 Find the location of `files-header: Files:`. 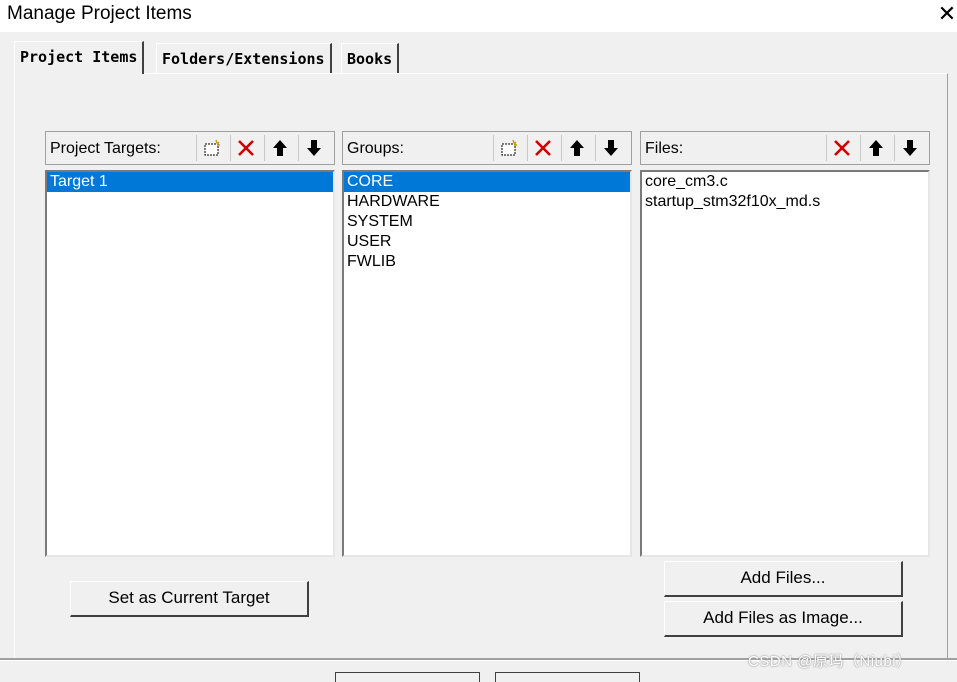

files-header: Files: is located at coordinates (785, 148).